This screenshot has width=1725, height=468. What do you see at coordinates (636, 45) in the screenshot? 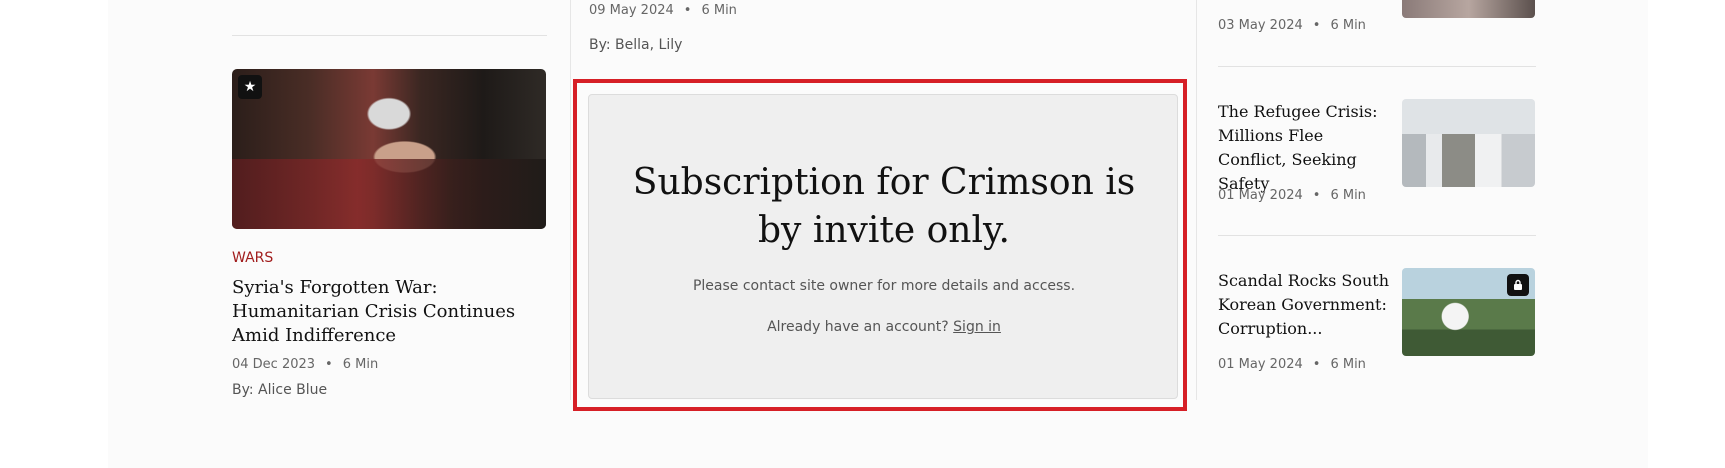
I see `center-article-byline: By: Bella, Lily` at bounding box center [636, 45].